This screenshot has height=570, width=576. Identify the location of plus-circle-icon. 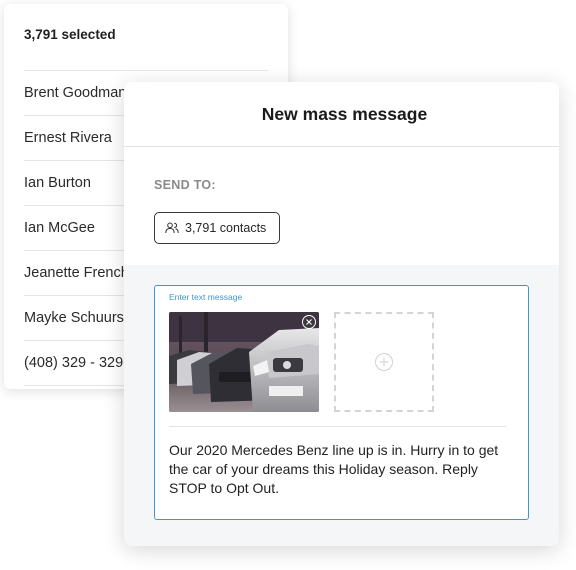
(384, 362).